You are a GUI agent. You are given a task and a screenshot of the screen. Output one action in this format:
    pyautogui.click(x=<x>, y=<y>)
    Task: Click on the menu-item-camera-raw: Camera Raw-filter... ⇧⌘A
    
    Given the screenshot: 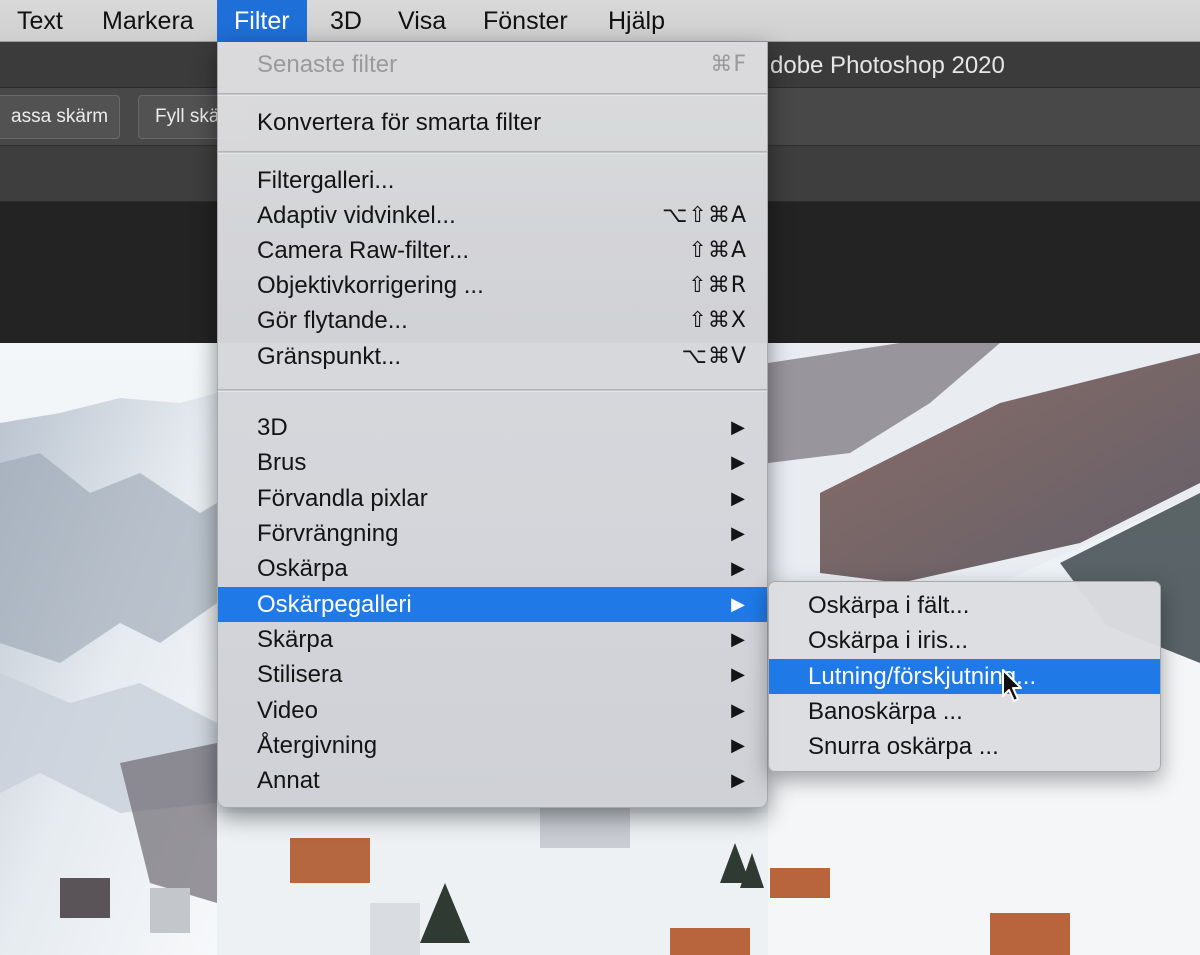 What is the action you would take?
    pyautogui.click(x=492, y=250)
    